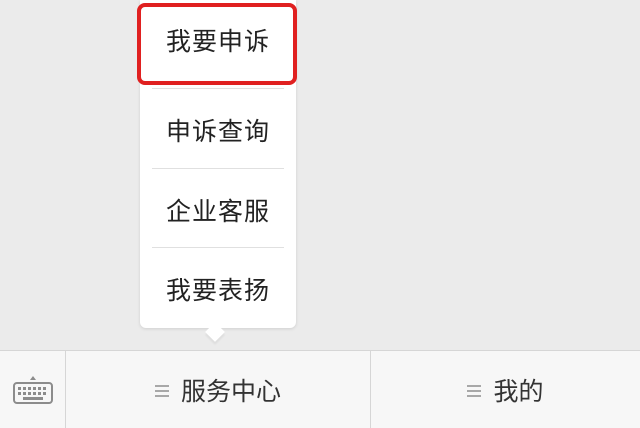 Image resolution: width=640 pixels, height=428 pixels. I want to click on menu-item-label: 企业客服, so click(217, 211).